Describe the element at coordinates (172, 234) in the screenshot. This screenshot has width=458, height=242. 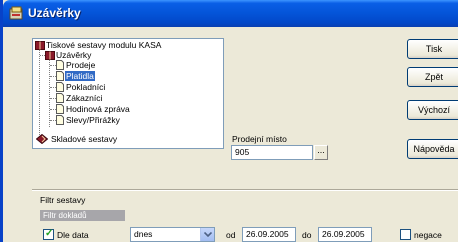
I see `period-select: dnes` at that location.